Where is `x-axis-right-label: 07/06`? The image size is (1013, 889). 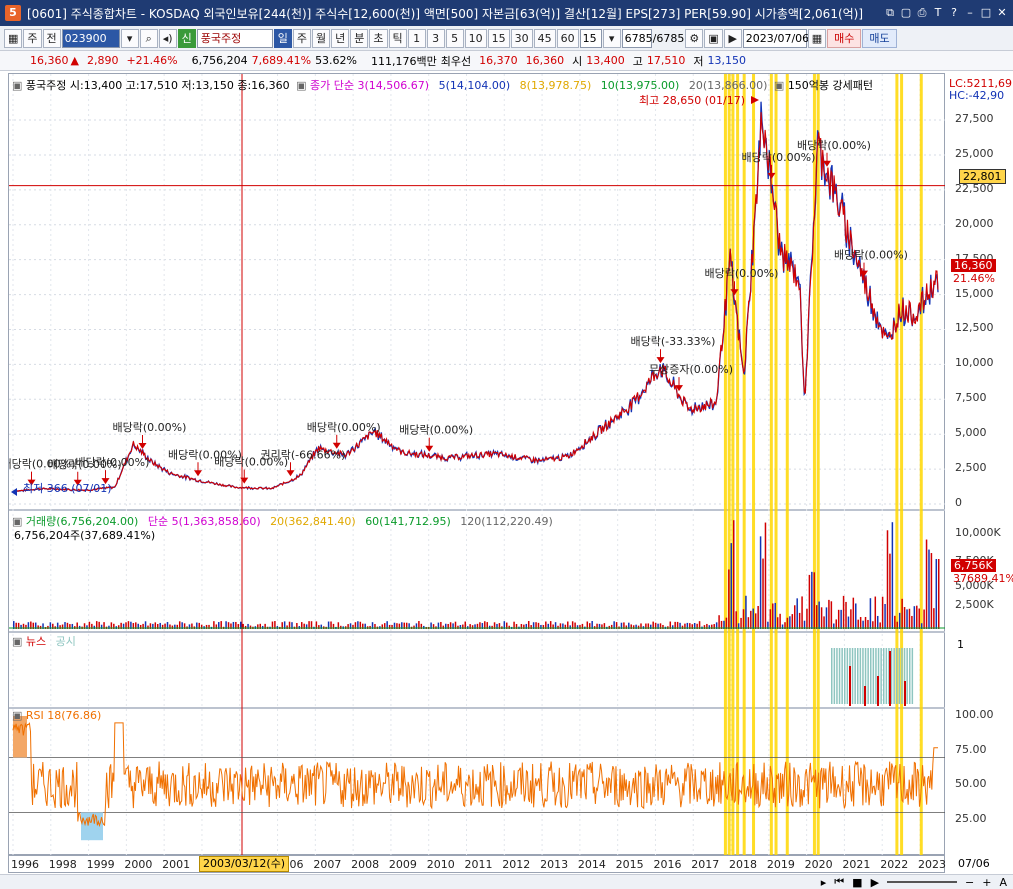
x-axis-right-label: 07/06 is located at coordinates (974, 863).